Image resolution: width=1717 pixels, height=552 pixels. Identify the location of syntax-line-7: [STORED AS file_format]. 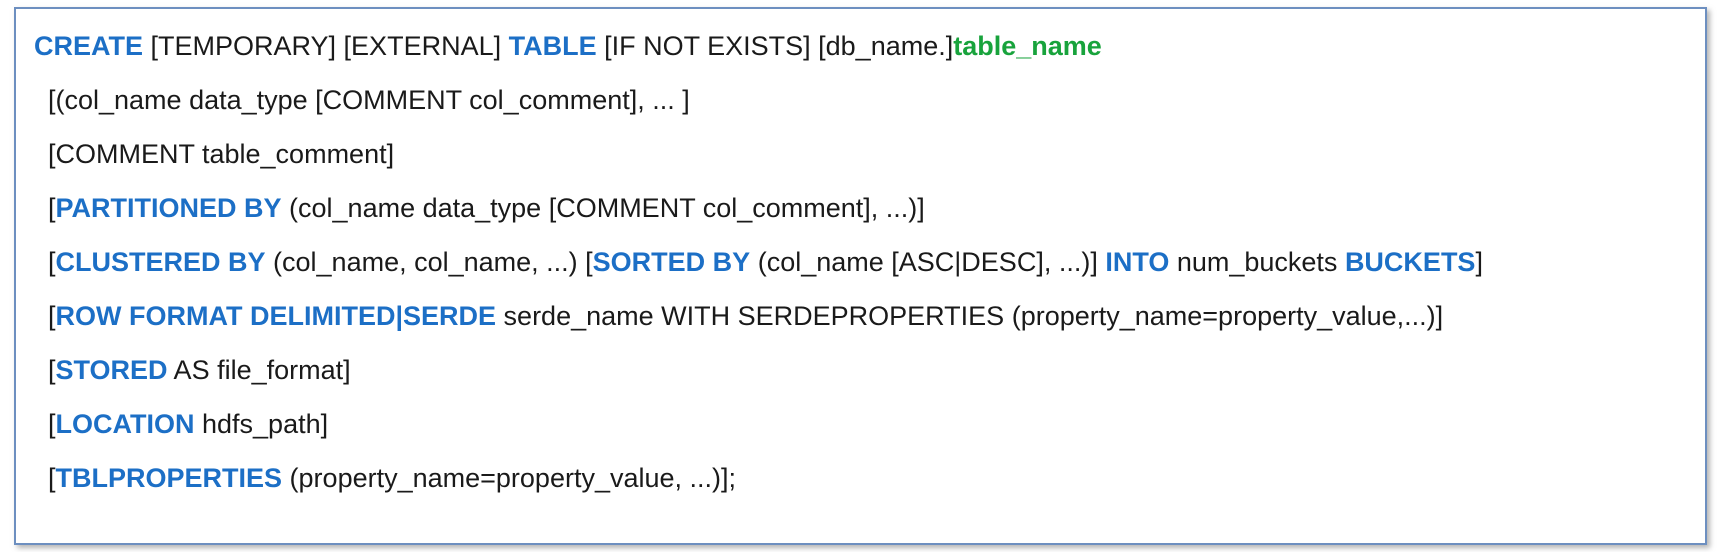
(199, 370).